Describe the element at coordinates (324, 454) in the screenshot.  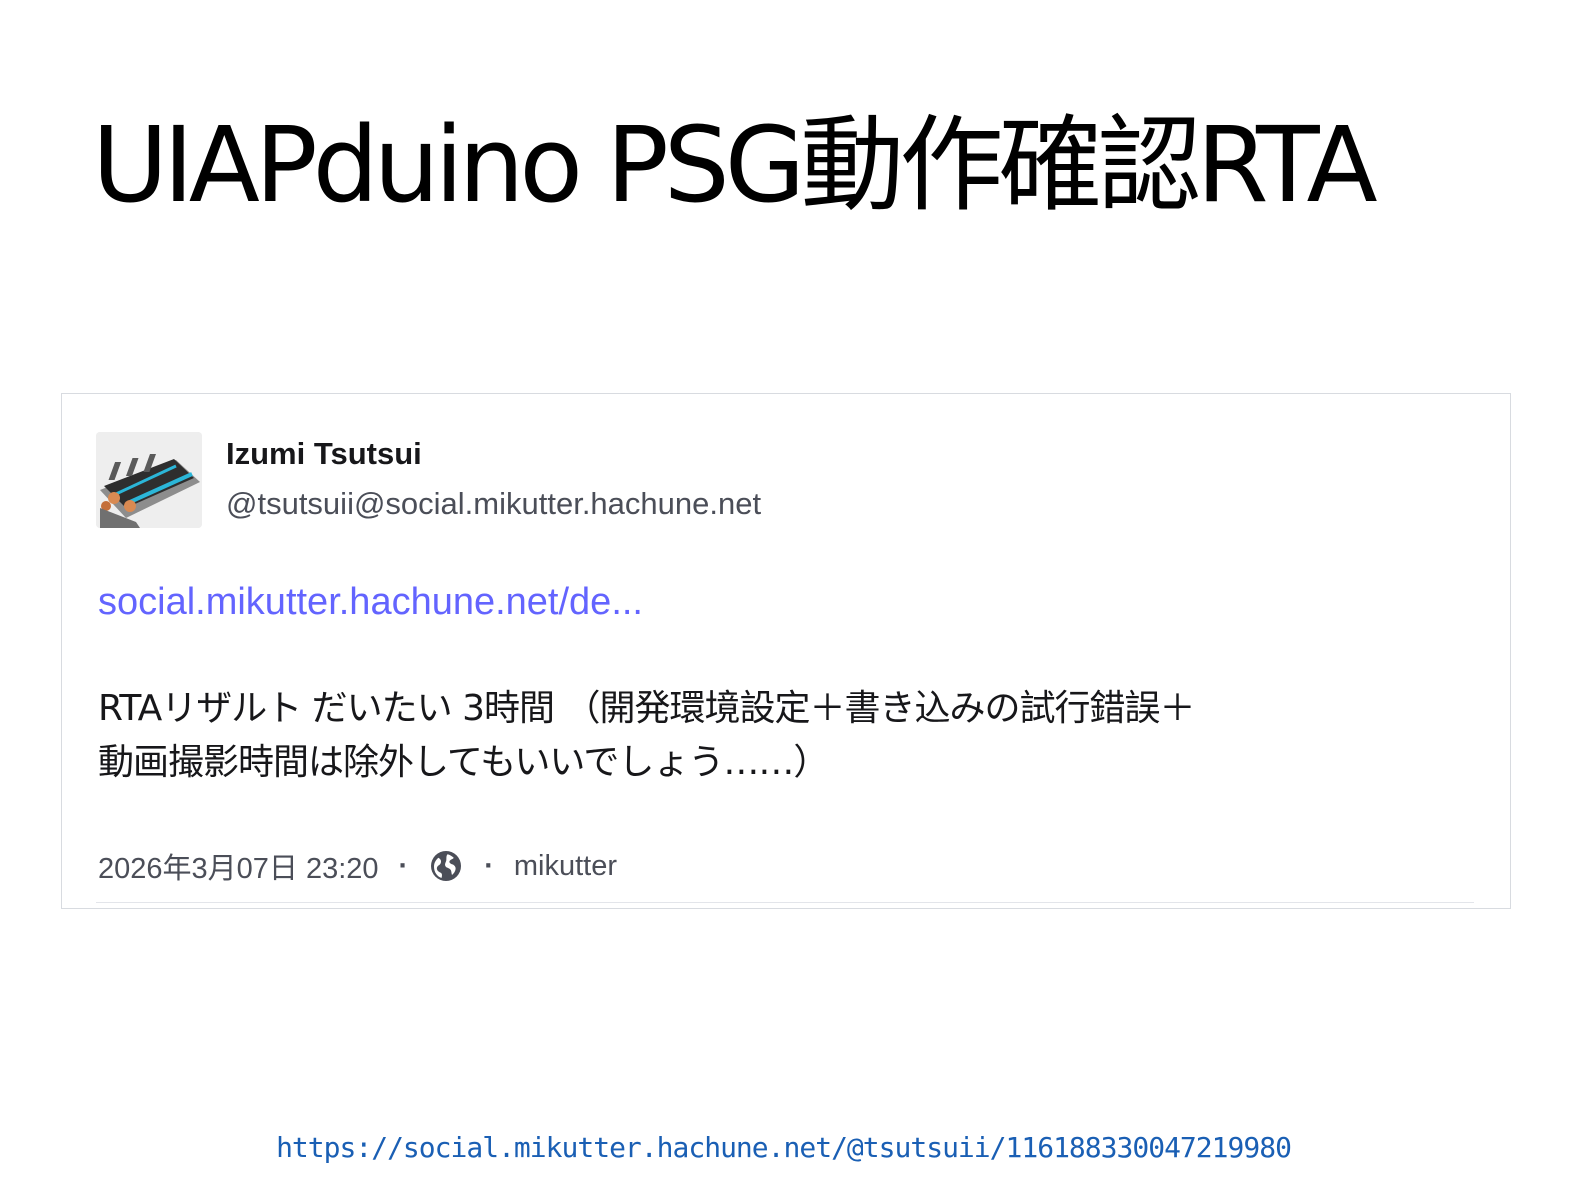
I see `author-name: Izumi Tsutsui` at that location.